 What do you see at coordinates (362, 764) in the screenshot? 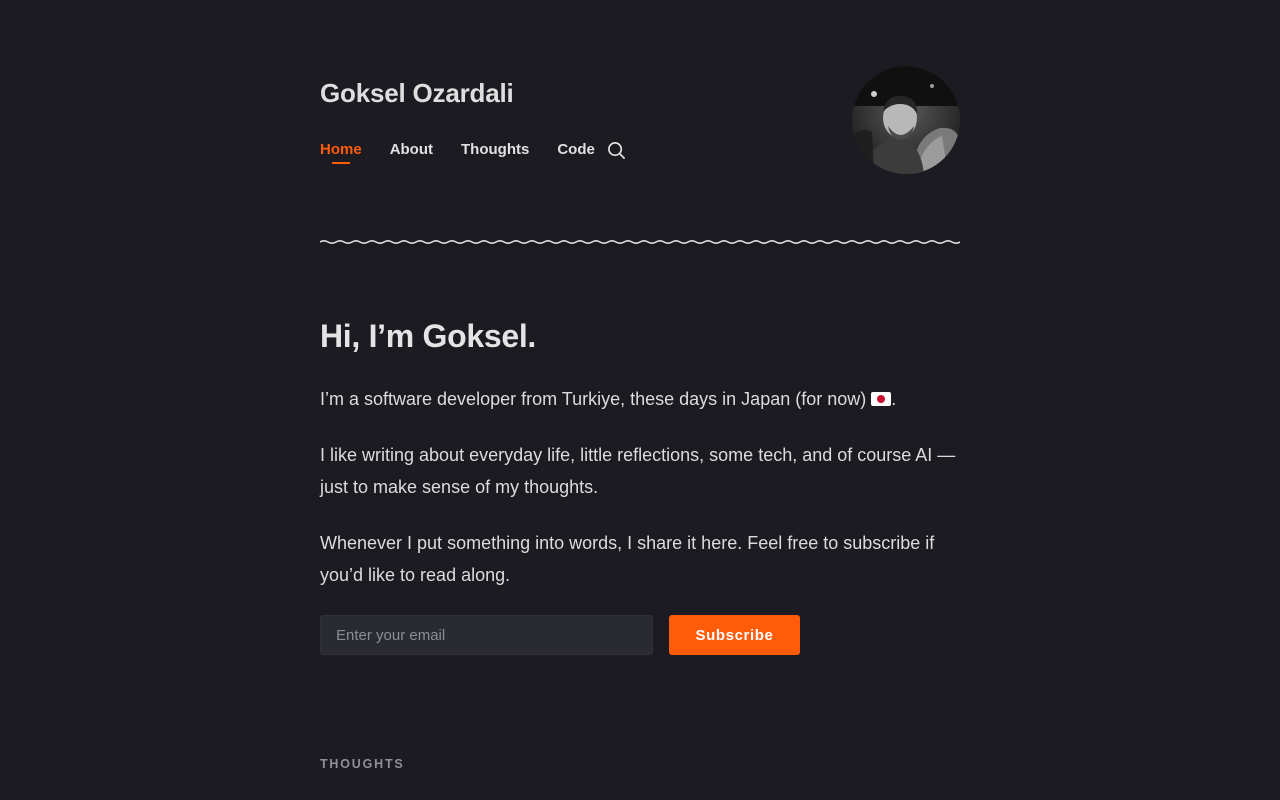
I see `section-label-thoughts: THOUGHTS` at bounding box center [362, 764].